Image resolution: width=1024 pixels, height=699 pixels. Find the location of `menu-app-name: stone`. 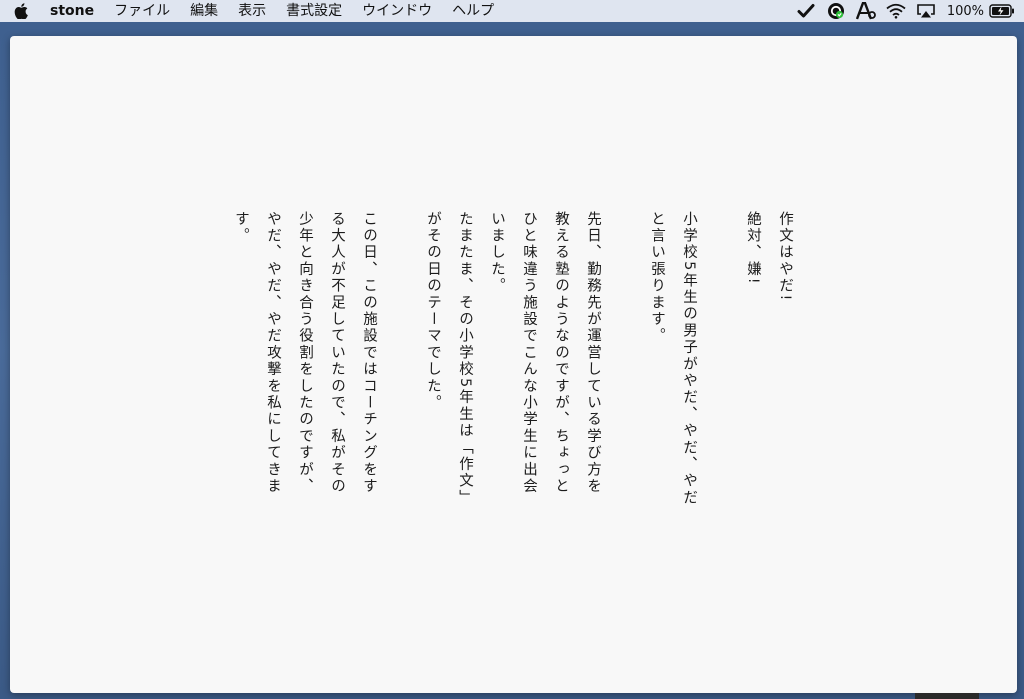

menu-app-name: stone is located at coordinates (76, 11).